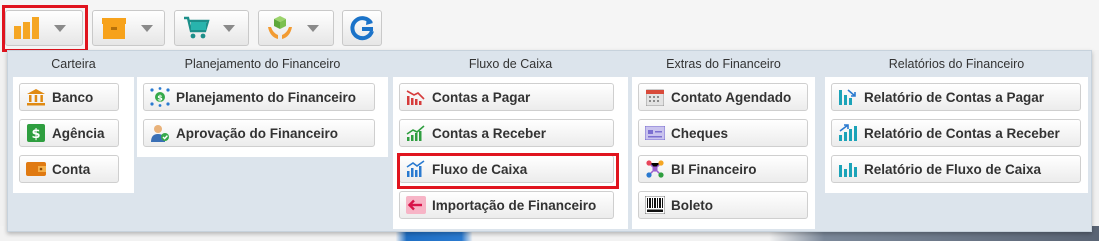  I want to click on estoque-menu-button, so click(128, 28).